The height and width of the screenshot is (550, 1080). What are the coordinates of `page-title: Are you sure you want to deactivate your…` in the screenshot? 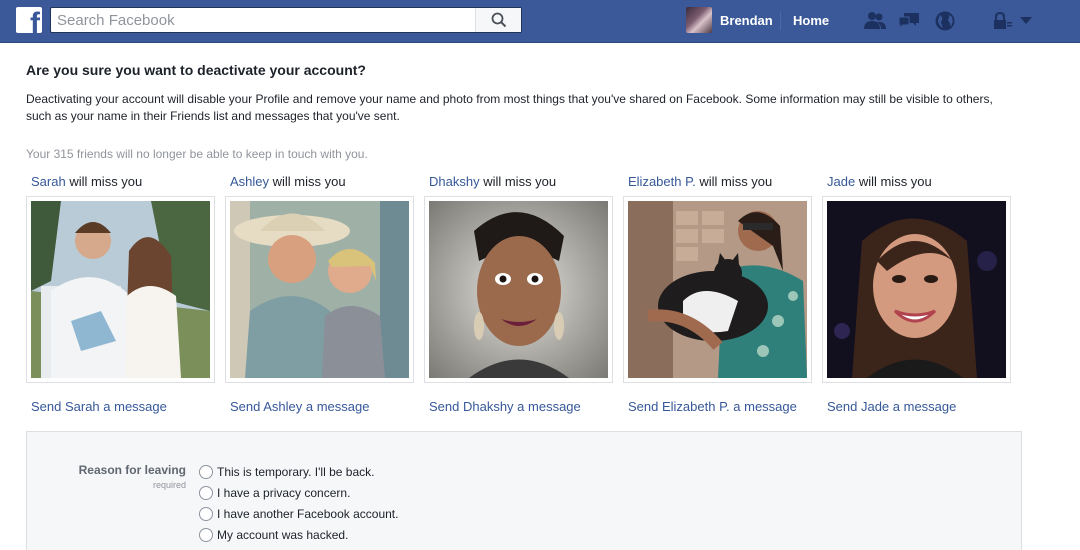 It's located at (196, 70).